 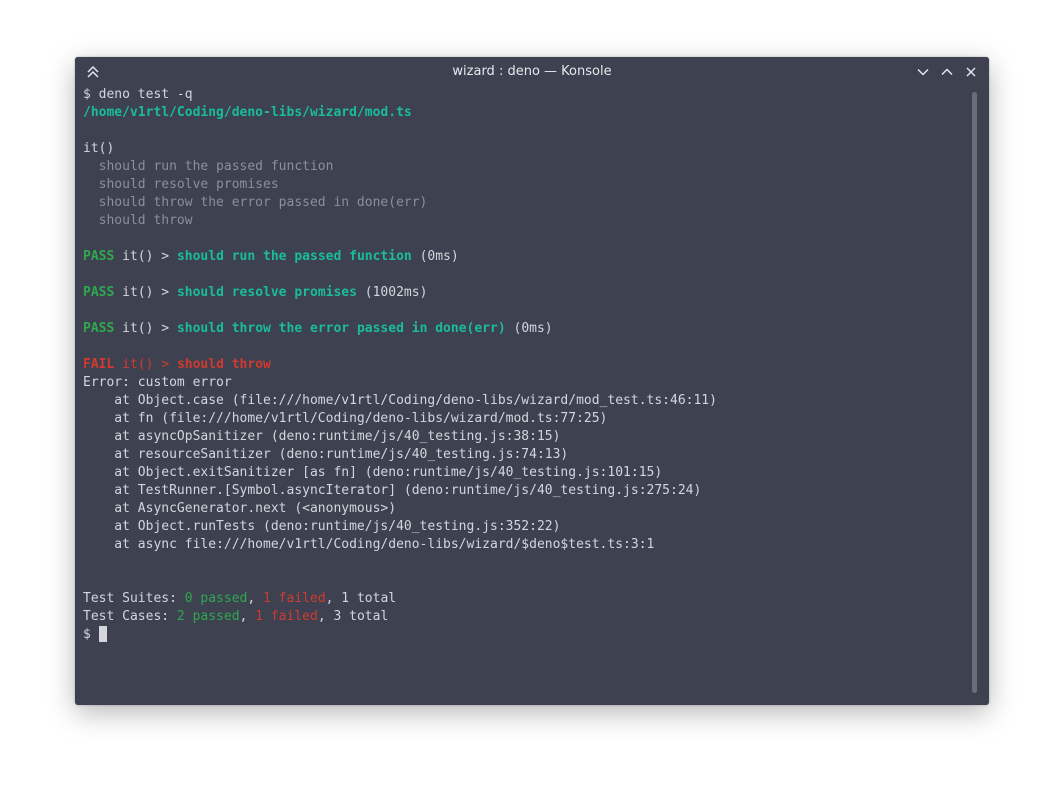 What do you see at coordinates (974, 392) in the screenshot?
I see `scrollbar` at bounding box center [974, 392].